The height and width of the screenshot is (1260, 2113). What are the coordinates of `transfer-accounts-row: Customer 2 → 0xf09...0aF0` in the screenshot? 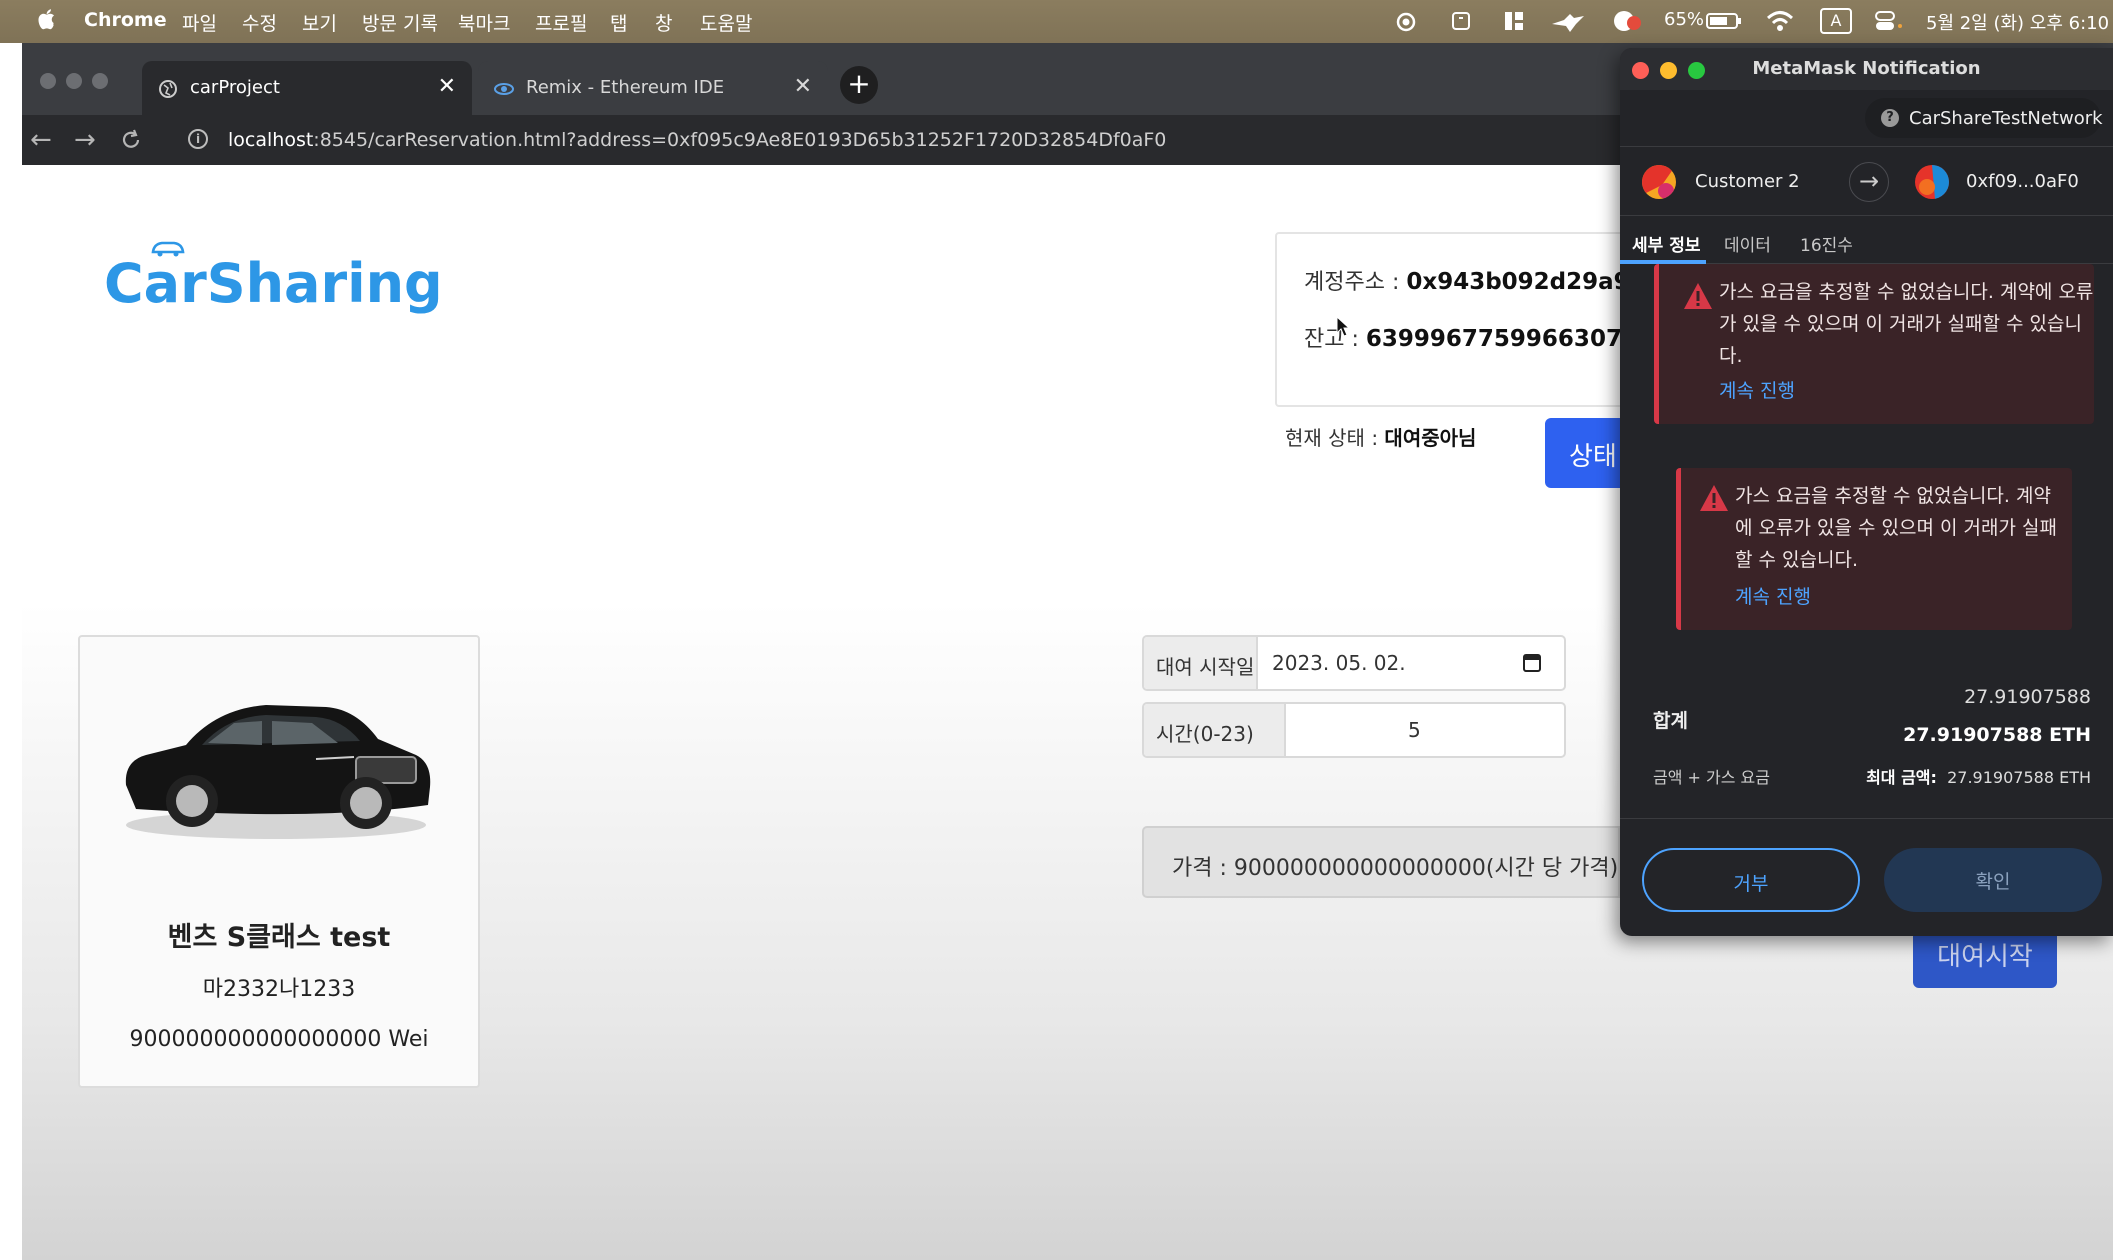 It's located at (1866, 181).